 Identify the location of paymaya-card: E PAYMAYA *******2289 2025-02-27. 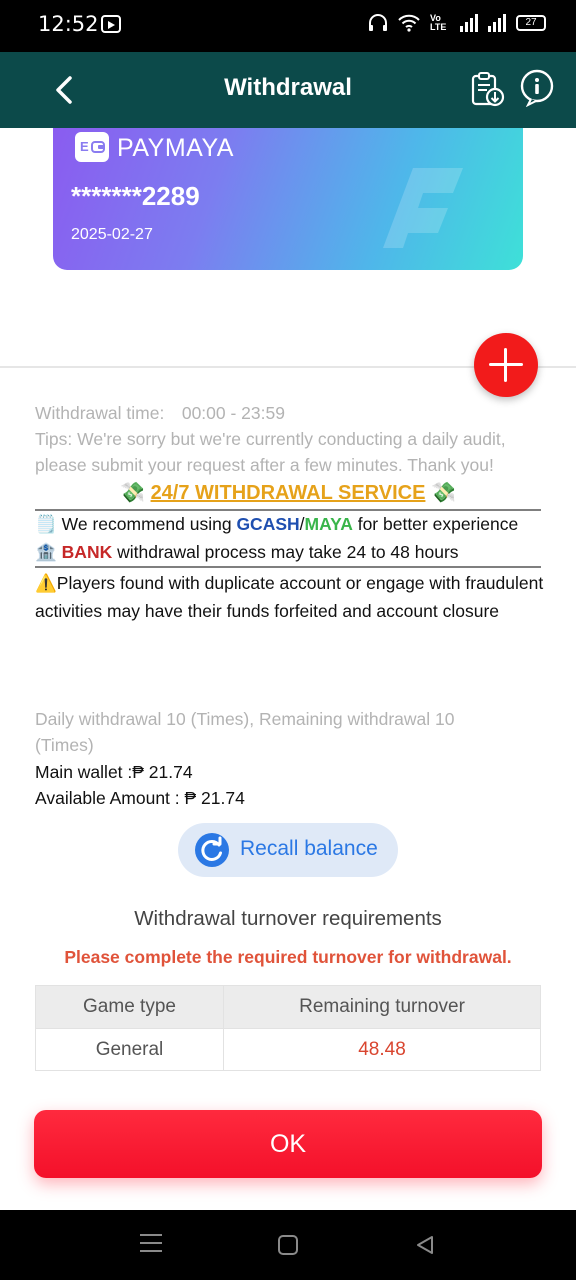
(288, 199).